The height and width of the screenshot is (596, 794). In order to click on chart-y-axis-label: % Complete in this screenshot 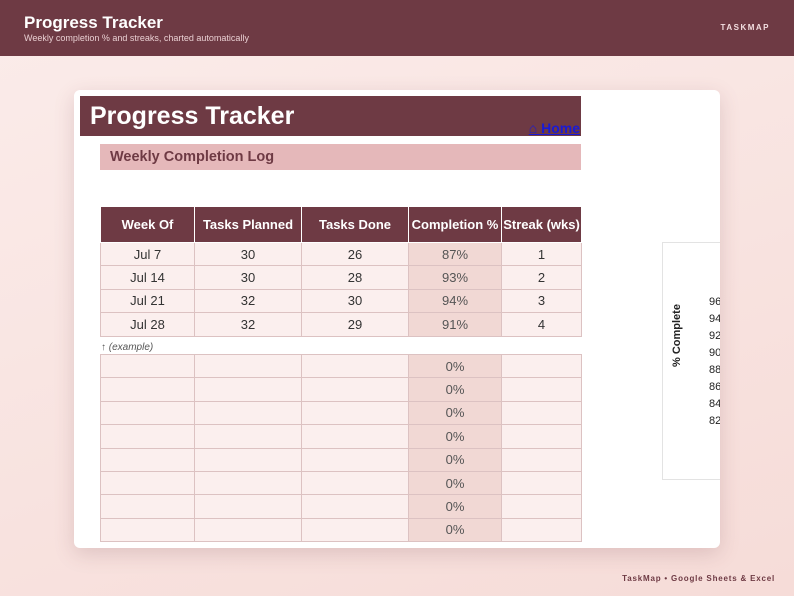, I will do `click(677, 335)`.